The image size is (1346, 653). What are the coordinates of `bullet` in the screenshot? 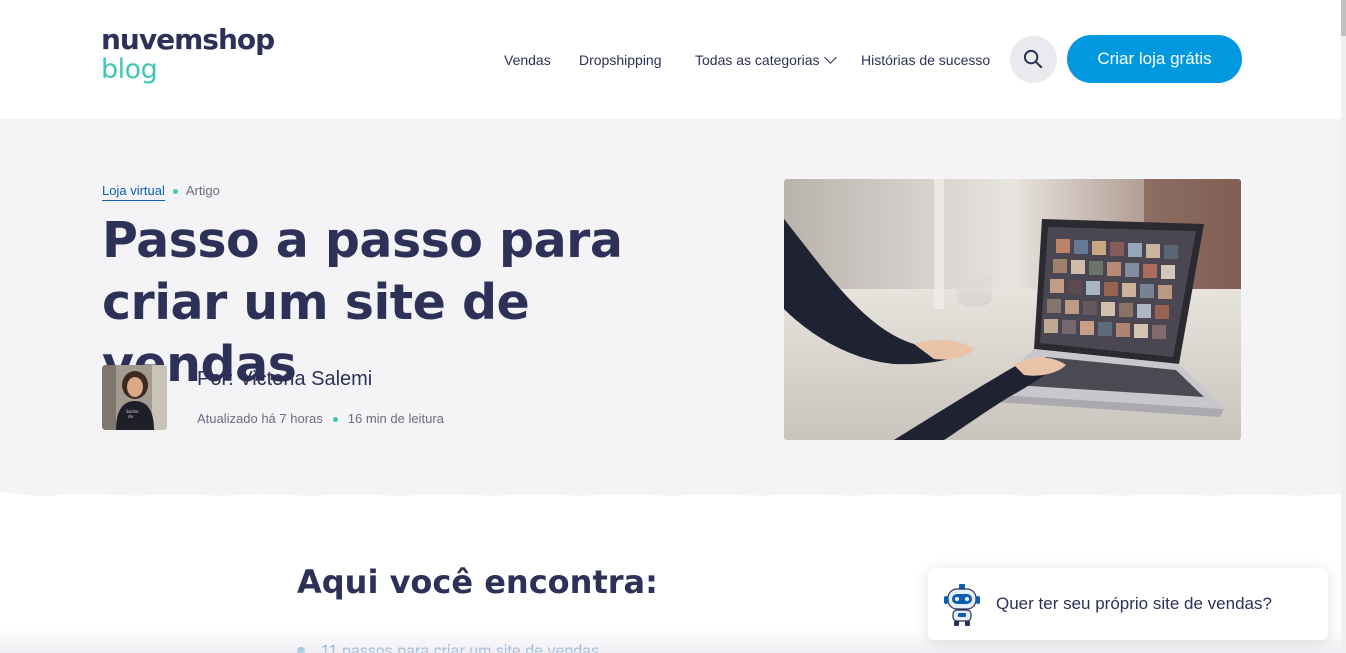 It's located at (301, 650).